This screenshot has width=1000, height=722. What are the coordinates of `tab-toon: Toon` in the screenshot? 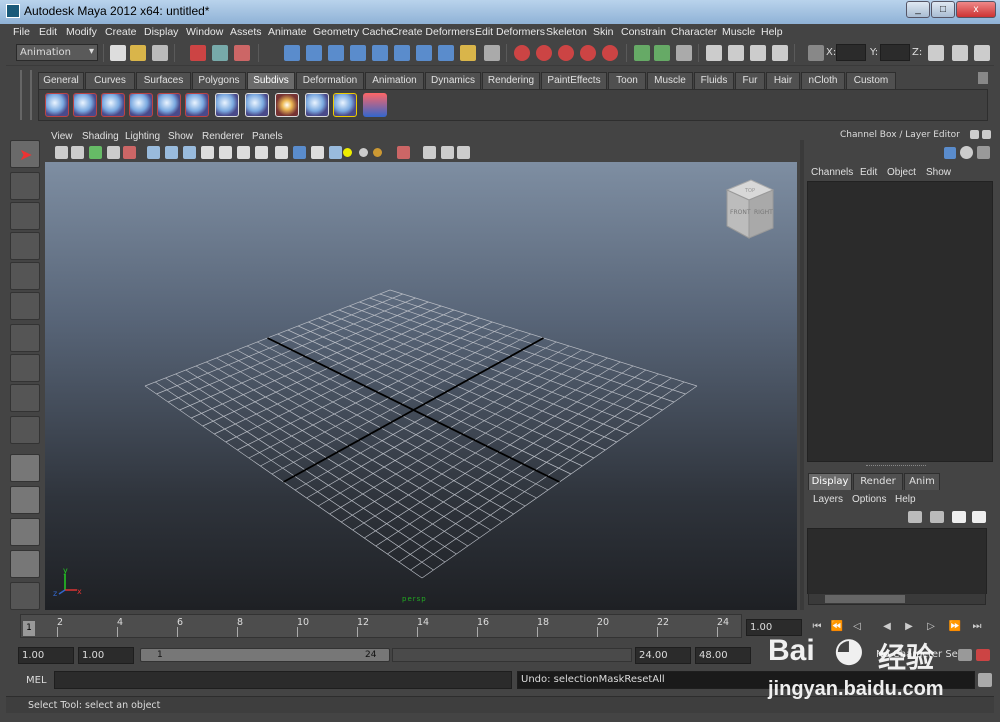 It's located at (627, 80).